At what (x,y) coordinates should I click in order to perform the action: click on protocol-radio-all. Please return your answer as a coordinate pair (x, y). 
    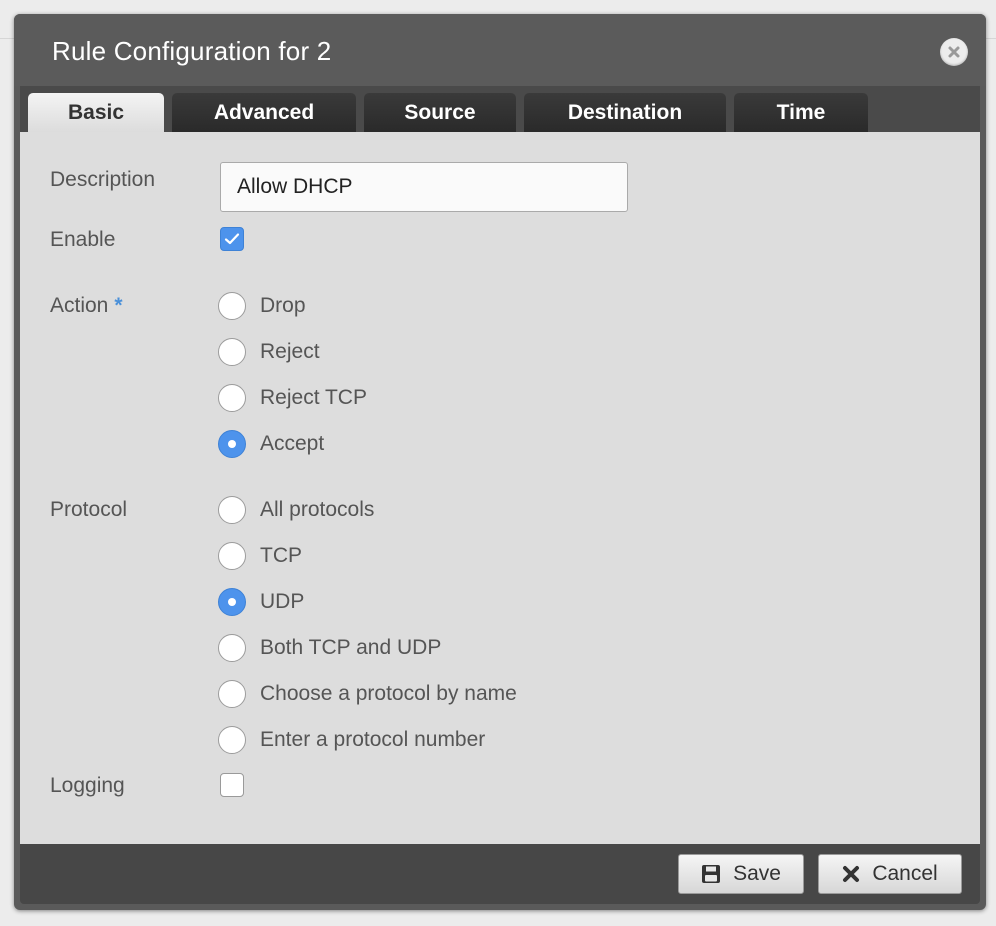
    Looking at the image, I should click on (232, 510).